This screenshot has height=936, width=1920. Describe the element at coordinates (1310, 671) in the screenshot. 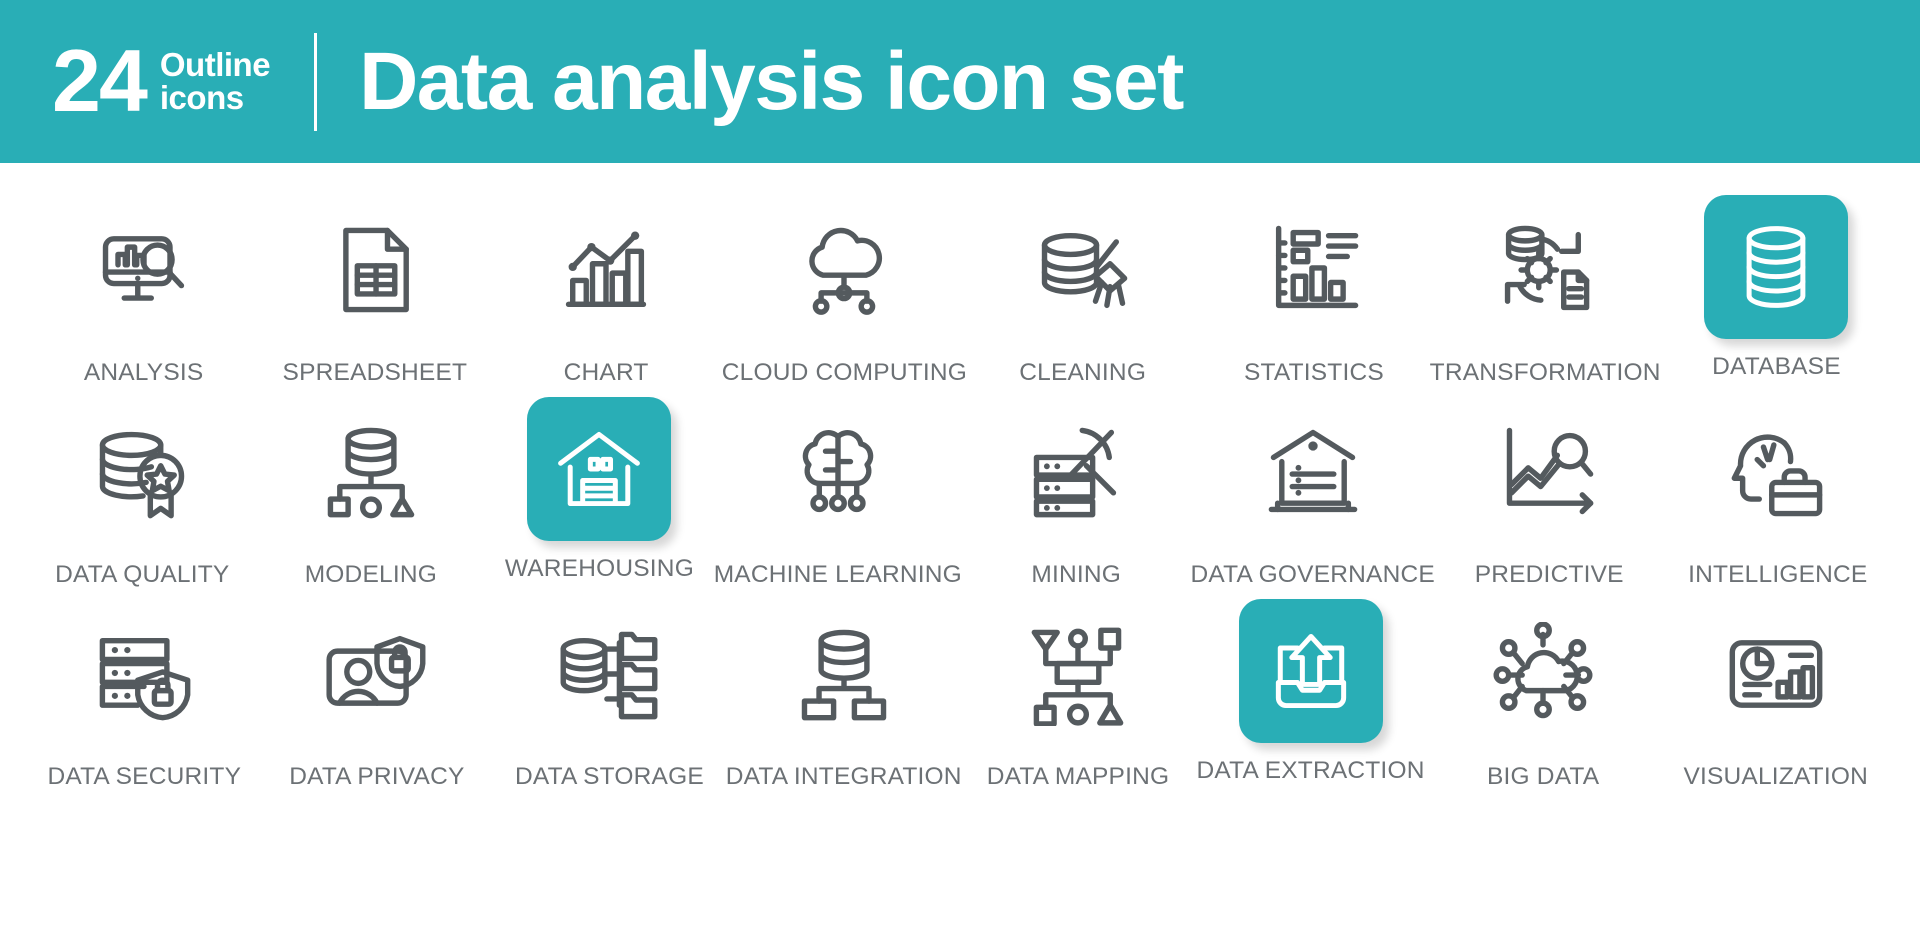

I see `upload-tray-arrow-icon` at that location.